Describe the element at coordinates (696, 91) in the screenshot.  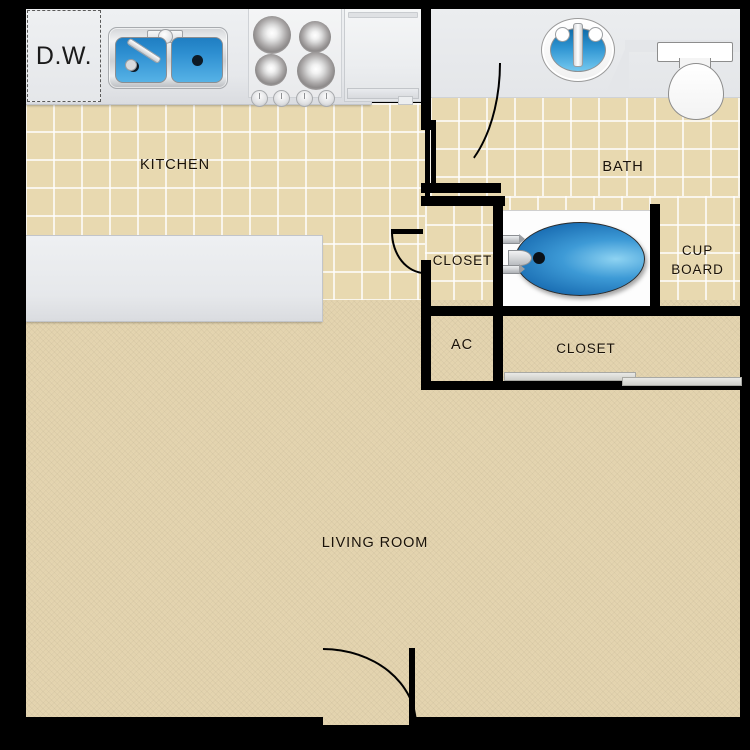
I see `toilet-bowl` at that location.